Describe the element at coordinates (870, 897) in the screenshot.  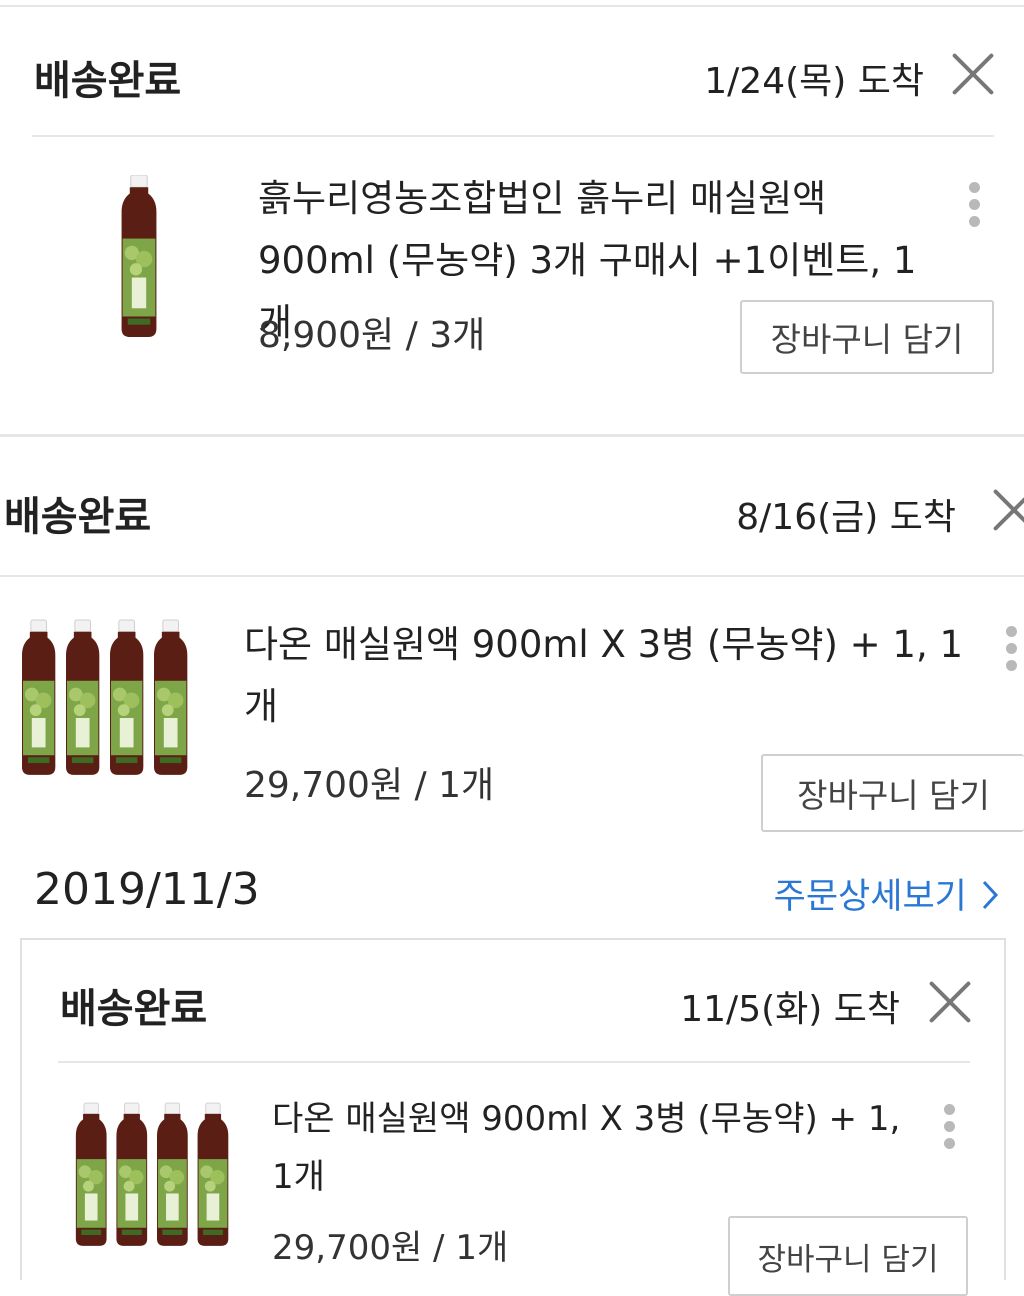
I see `order-detail-label: 주문상세보기` at that location.